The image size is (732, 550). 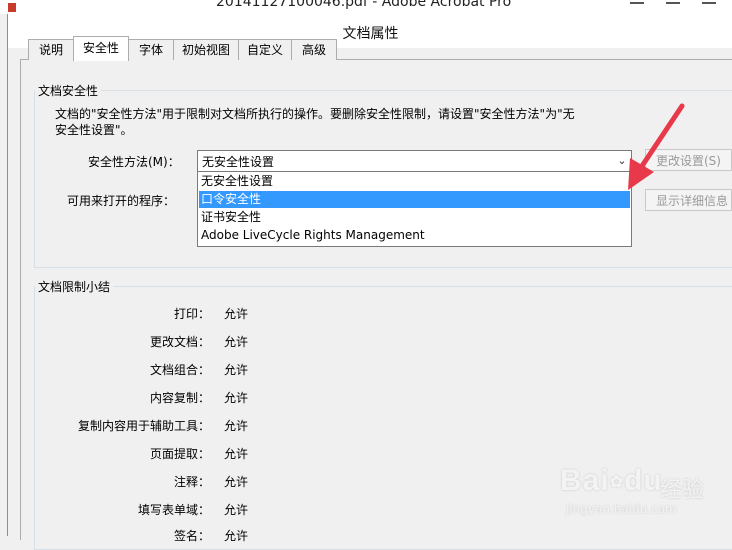 I want to click on baidu-jingyan-watermark: Bai✿du 经验 jingyan.baidu.com, so click(x=645, y=490).